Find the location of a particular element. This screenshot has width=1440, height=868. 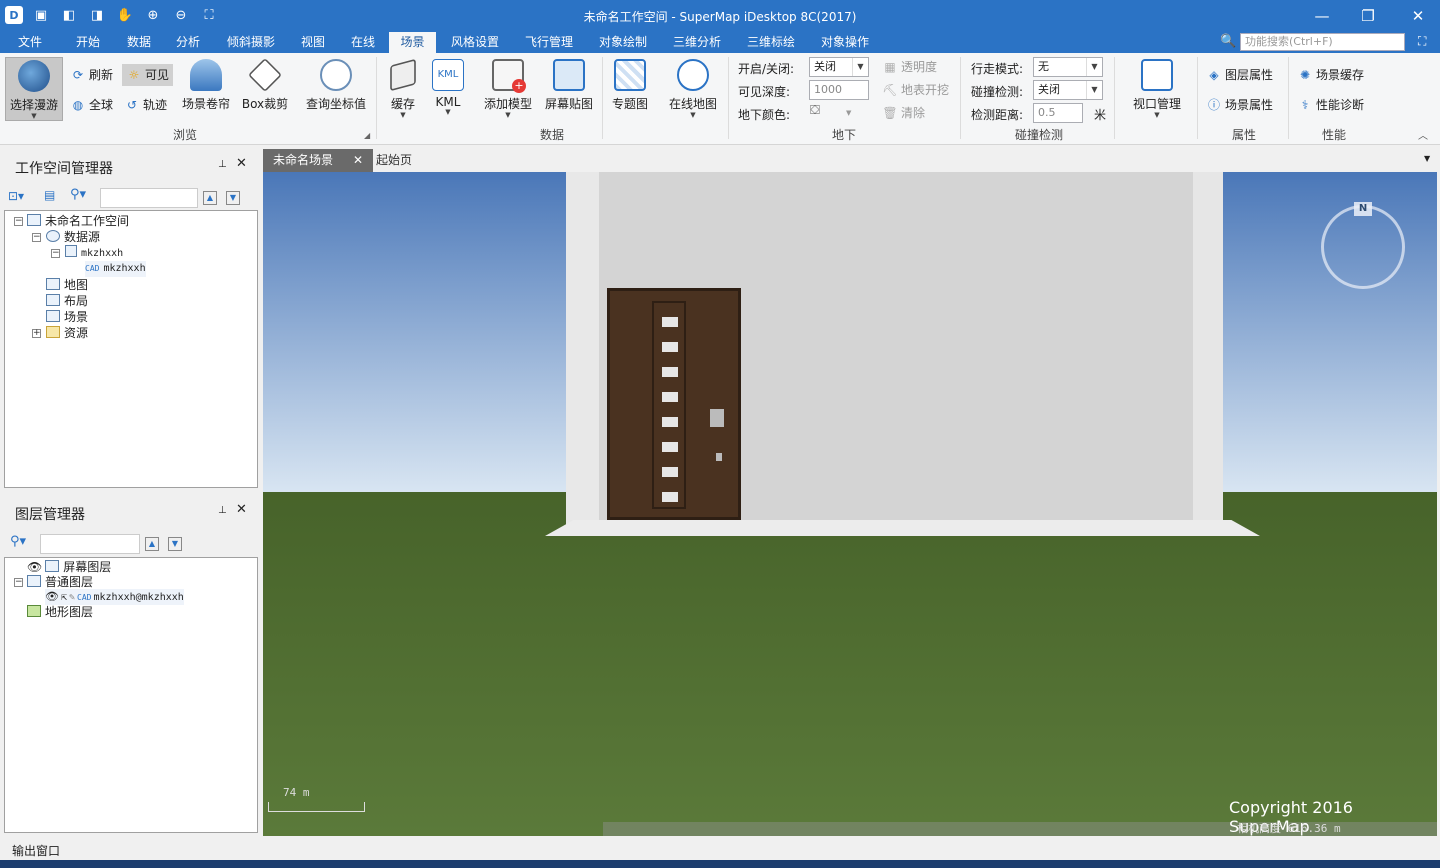

tree-layouts: 布局 is located at coordinates (67, 301).